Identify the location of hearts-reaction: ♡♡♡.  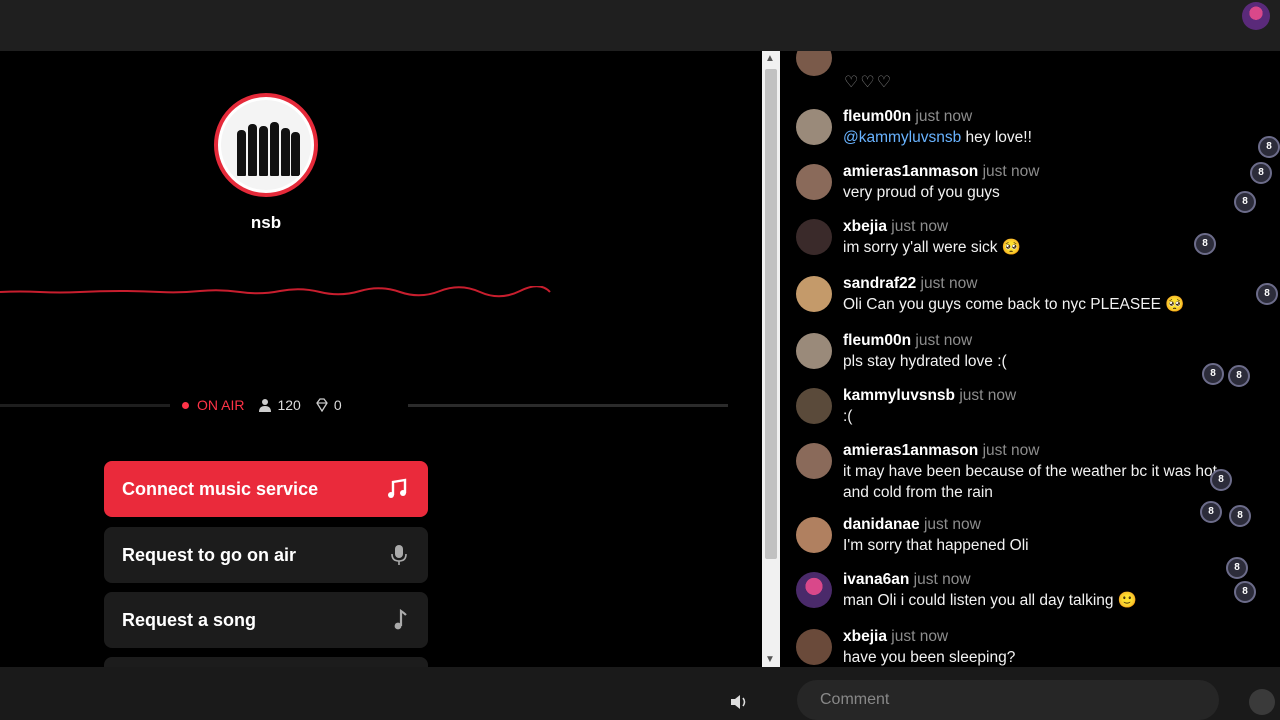
(869, 82).